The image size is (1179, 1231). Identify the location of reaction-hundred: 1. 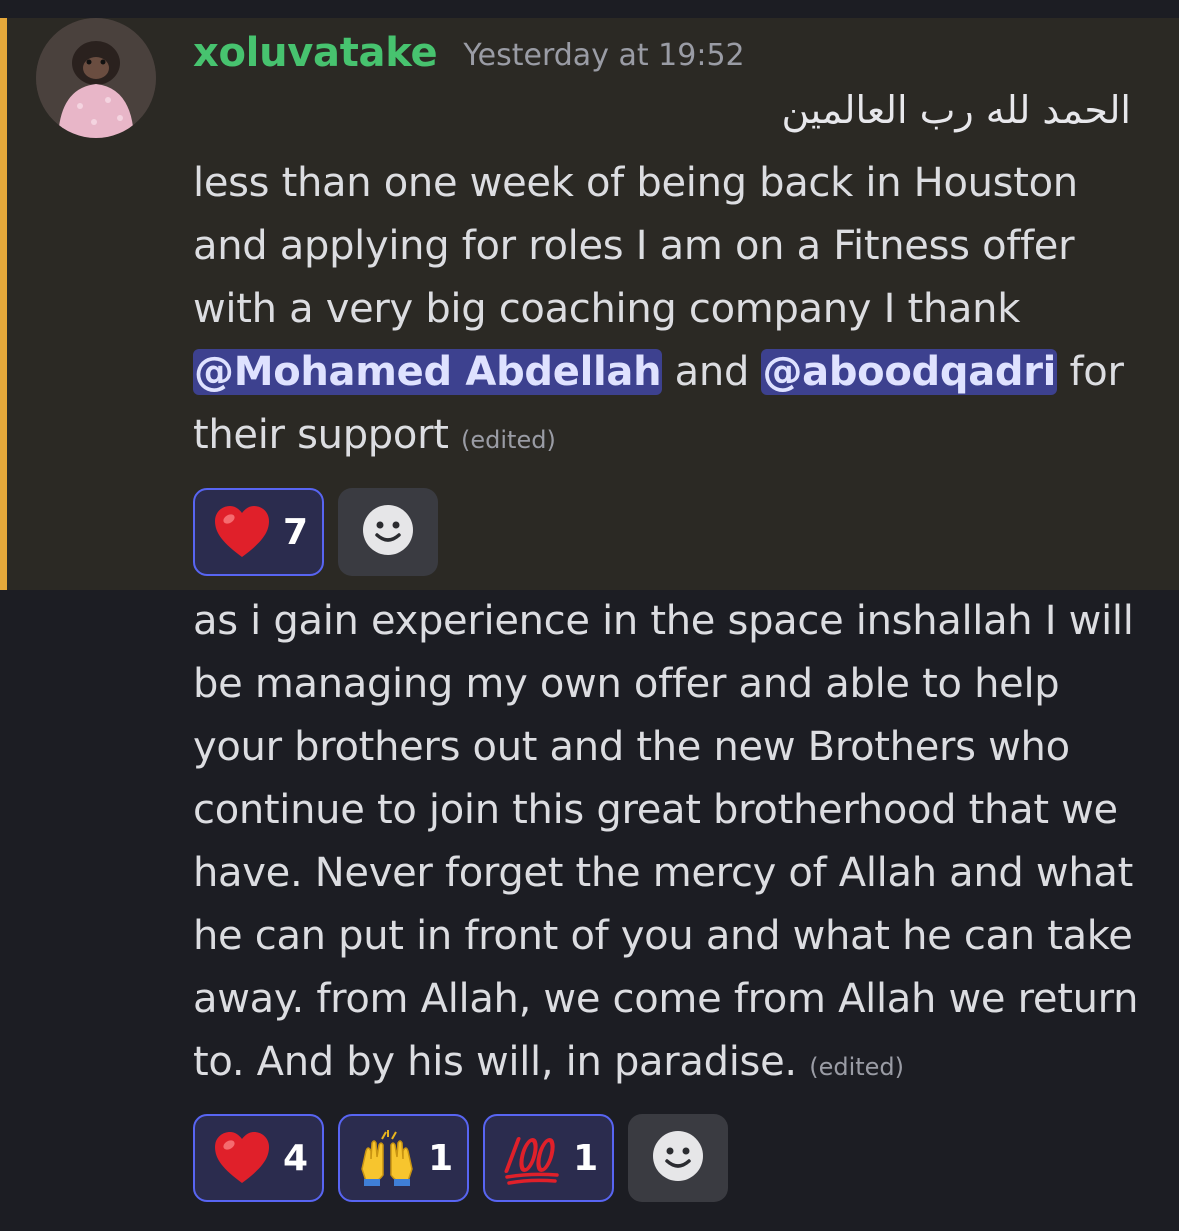
(549, 1158).